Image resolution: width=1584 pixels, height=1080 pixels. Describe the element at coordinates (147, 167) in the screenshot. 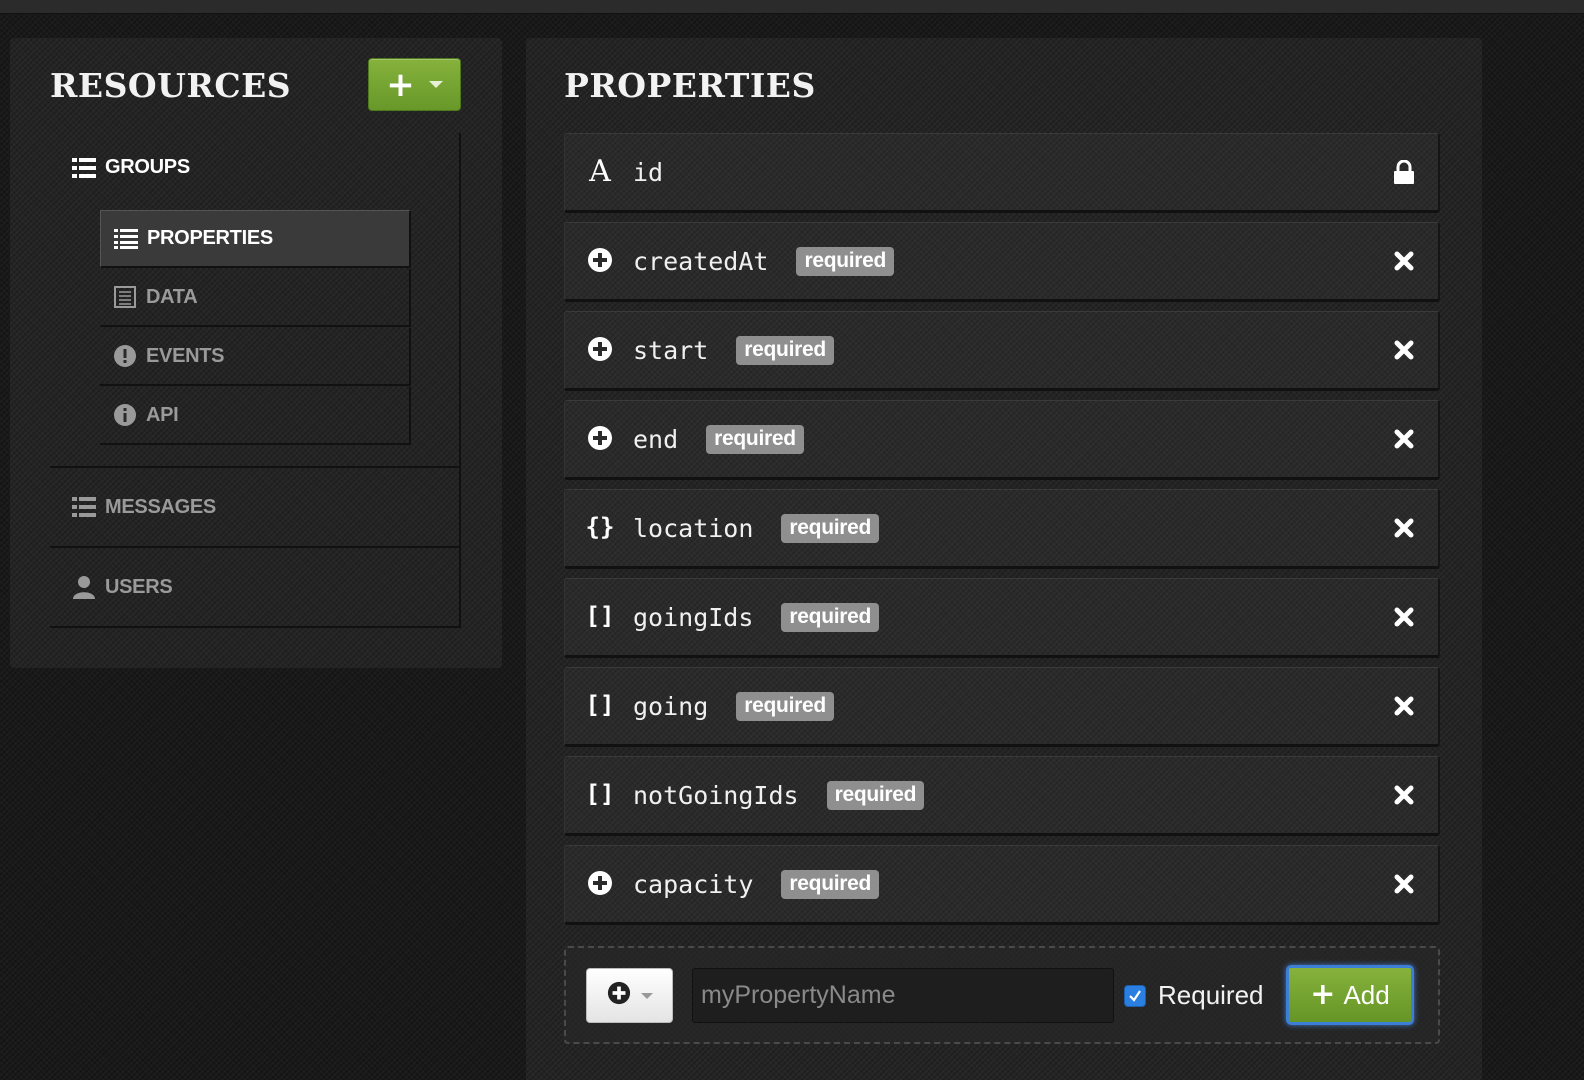

I see `nav-groups-label: GROUPS` at that location.